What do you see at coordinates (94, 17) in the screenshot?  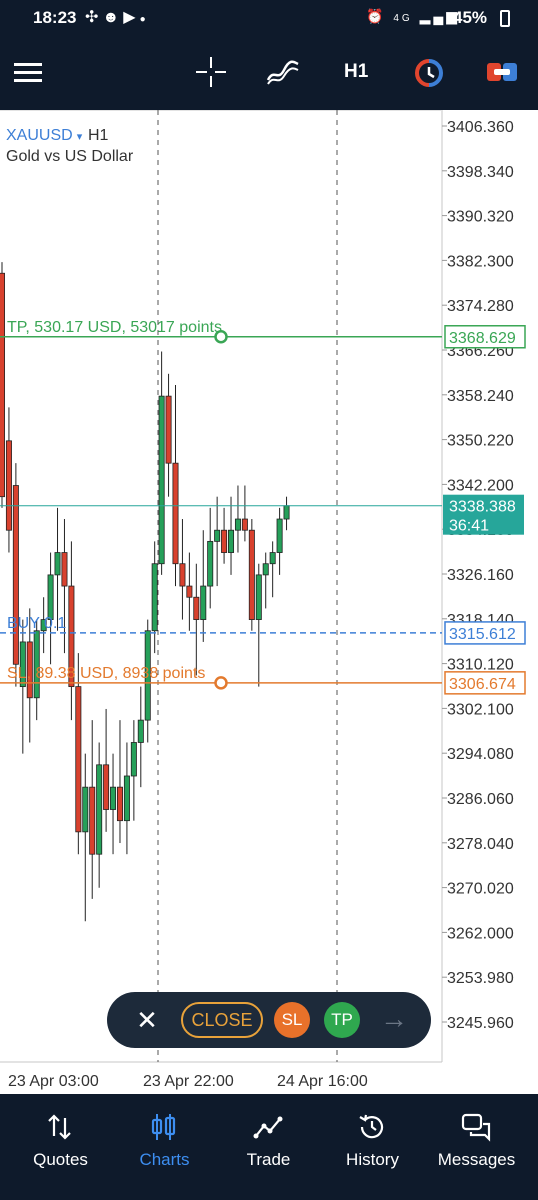 I see `pinwheel-icon: ✣` at bounding box center [94, 17].